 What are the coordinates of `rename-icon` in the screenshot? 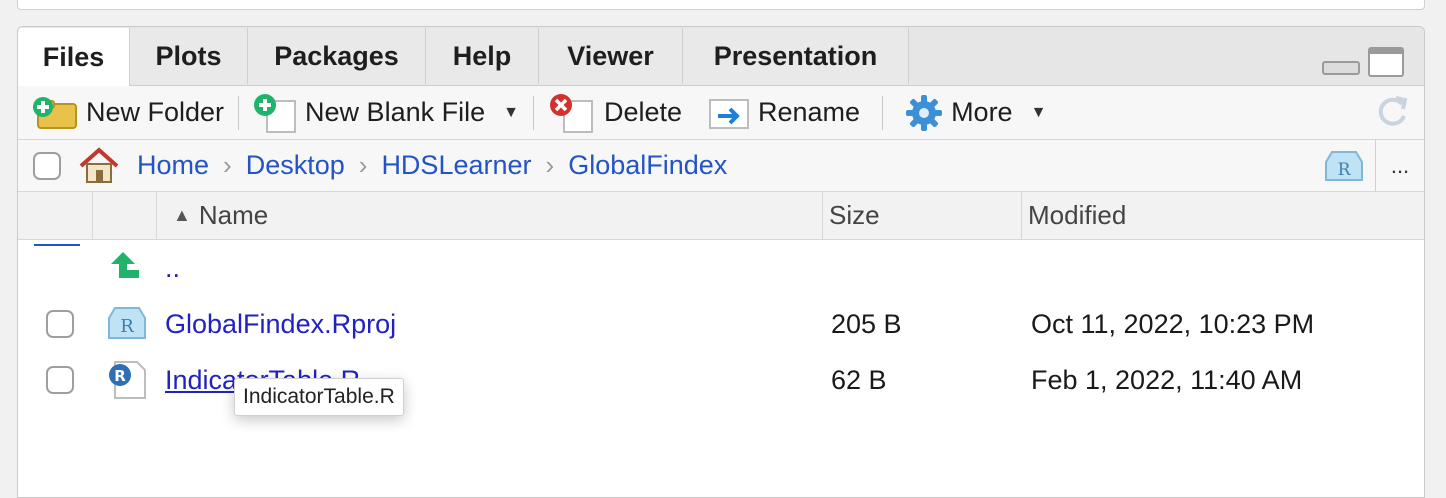 It's located at (729, 113).